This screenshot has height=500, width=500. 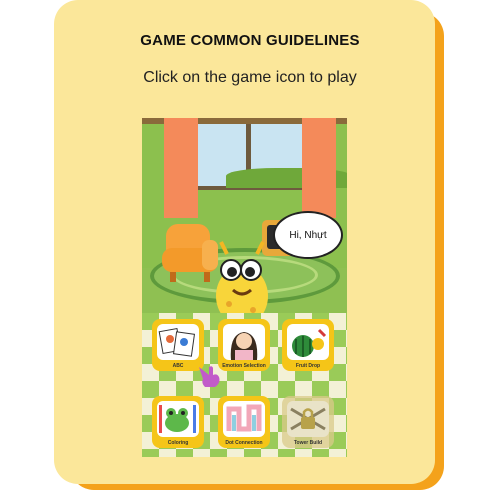 I want to click on page-title: GAME COMMON GUIDELINES, so click(x=250, y=40).